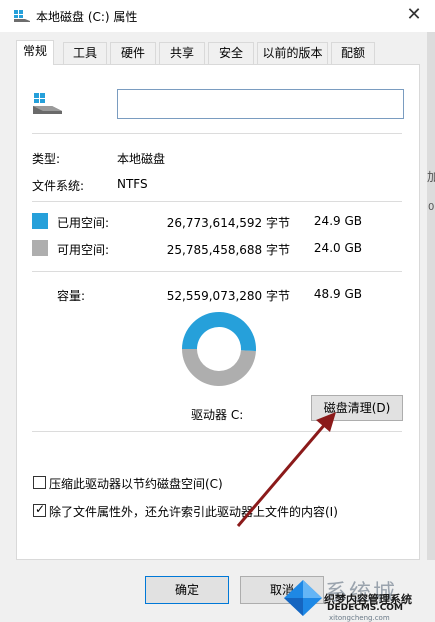 The image size is (435, 622). Describe the element at coordinates (85, 53) in the screenshot. I see `tab-tools: 工具` at that location.